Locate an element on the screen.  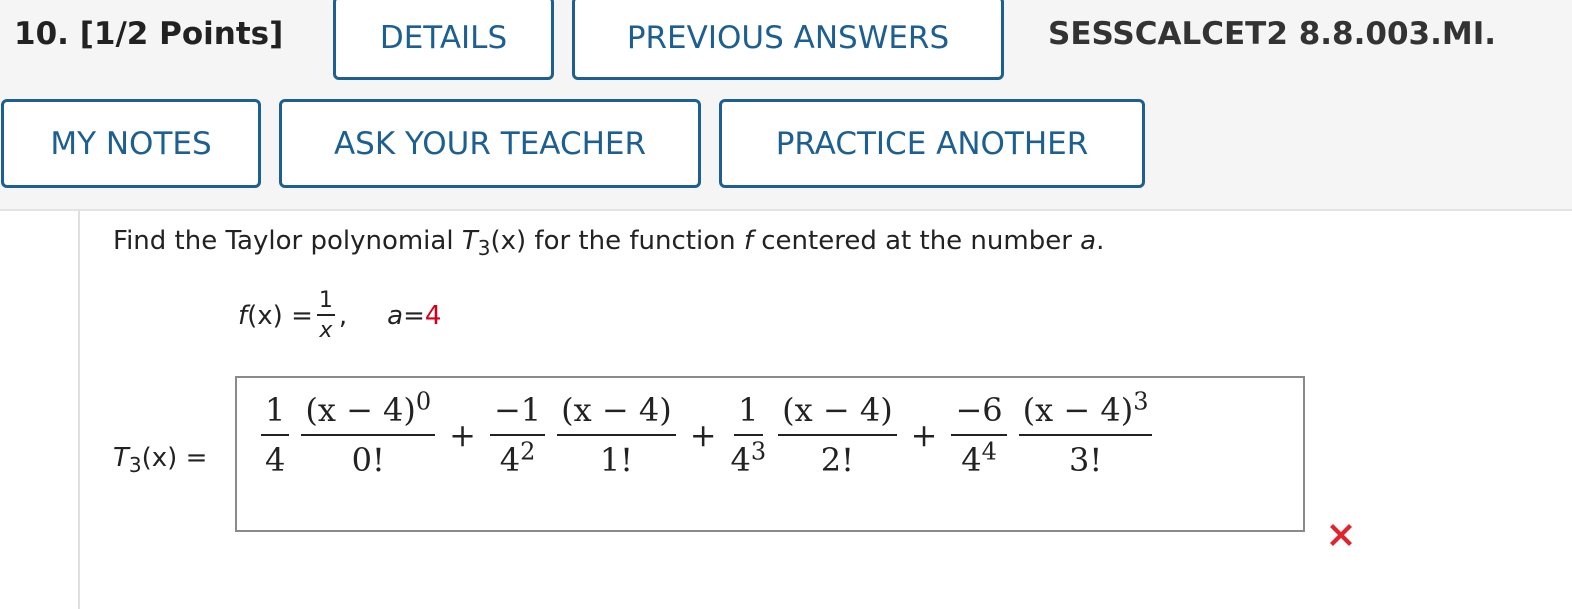
prompt-text-1: Find the Taylor polynomial is located at coordinates (287, 241).